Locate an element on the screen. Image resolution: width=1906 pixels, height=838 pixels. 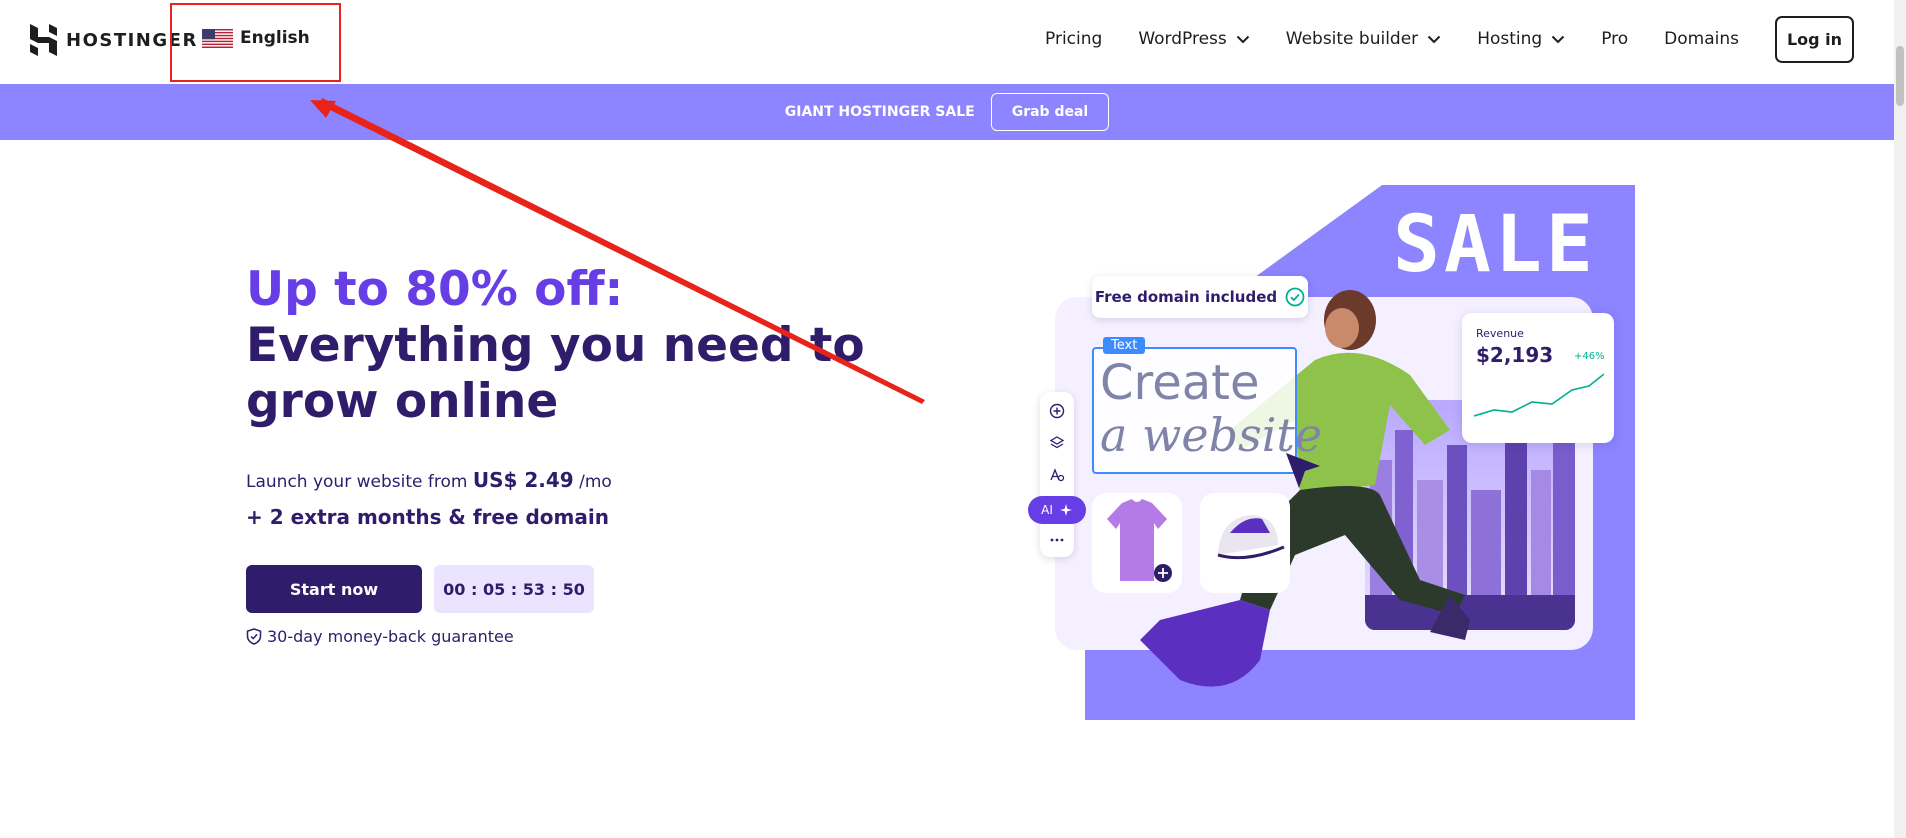
nav-item-label: Hosting is located at coordinates (1510, 39).